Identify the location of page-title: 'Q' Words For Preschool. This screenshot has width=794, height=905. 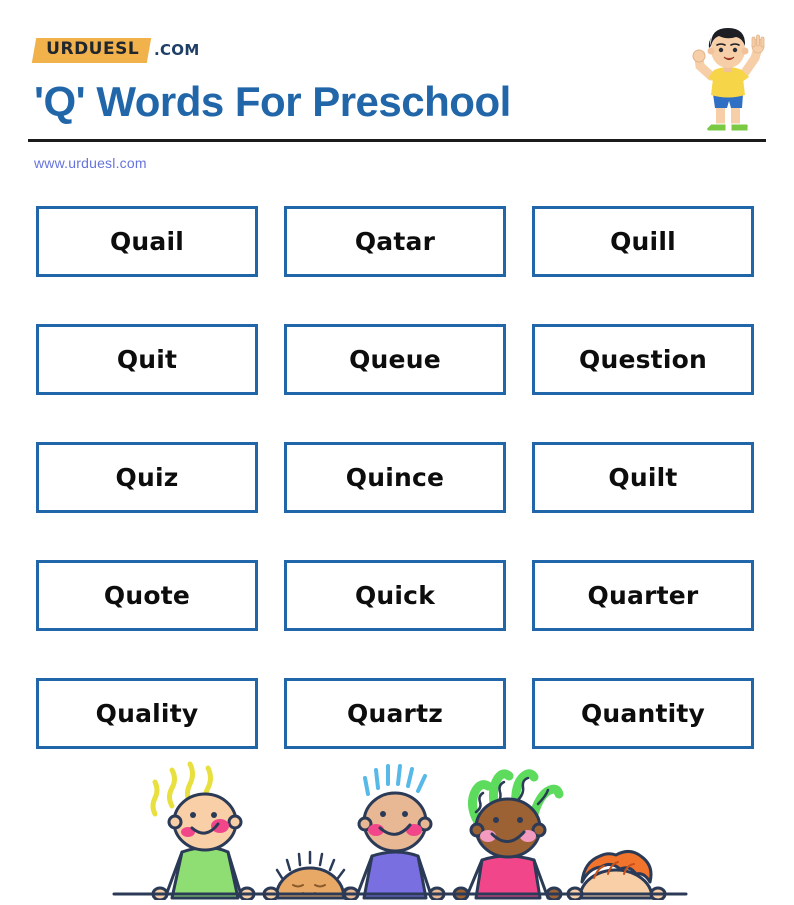
(272, 101).